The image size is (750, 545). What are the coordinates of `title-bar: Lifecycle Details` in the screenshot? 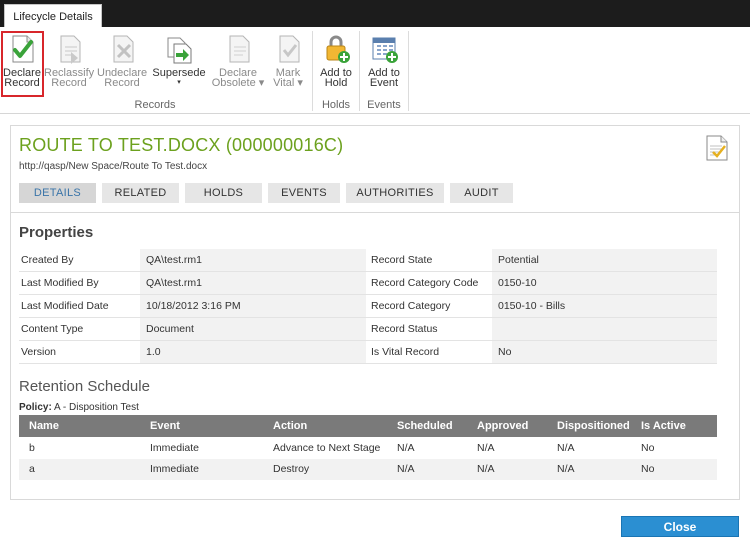 It's located at (375, 14).